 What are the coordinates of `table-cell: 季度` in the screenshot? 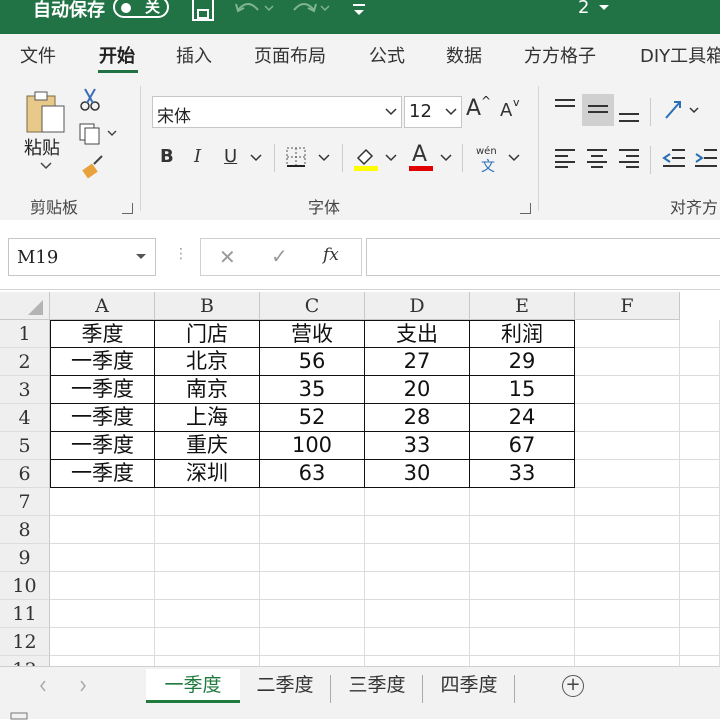 It's located at (102, 334).